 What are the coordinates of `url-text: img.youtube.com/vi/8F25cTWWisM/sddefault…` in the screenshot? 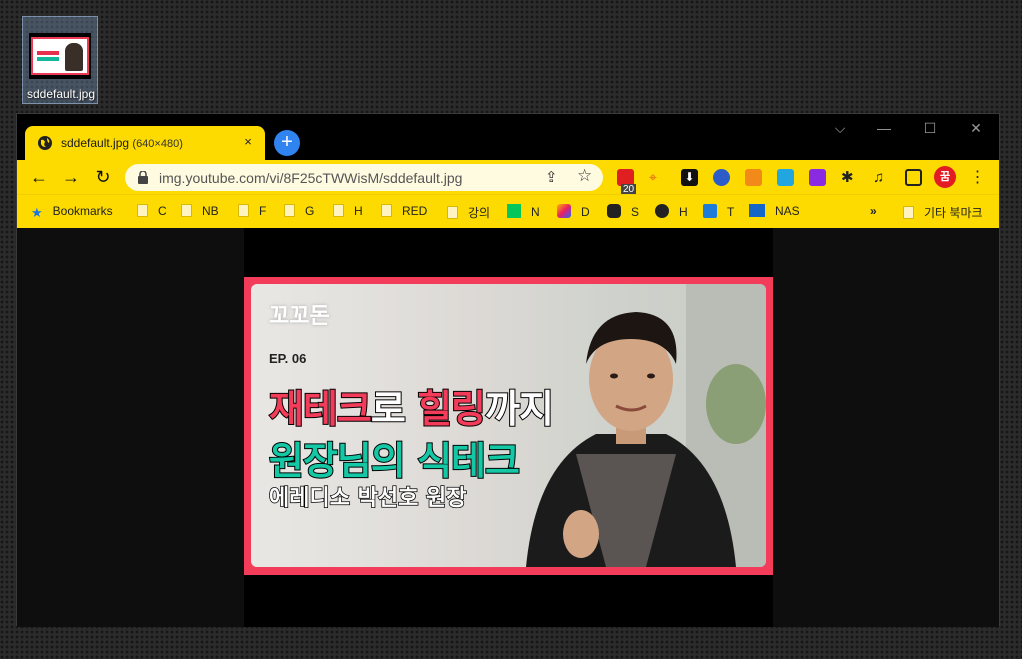 It's located at (311, 178).